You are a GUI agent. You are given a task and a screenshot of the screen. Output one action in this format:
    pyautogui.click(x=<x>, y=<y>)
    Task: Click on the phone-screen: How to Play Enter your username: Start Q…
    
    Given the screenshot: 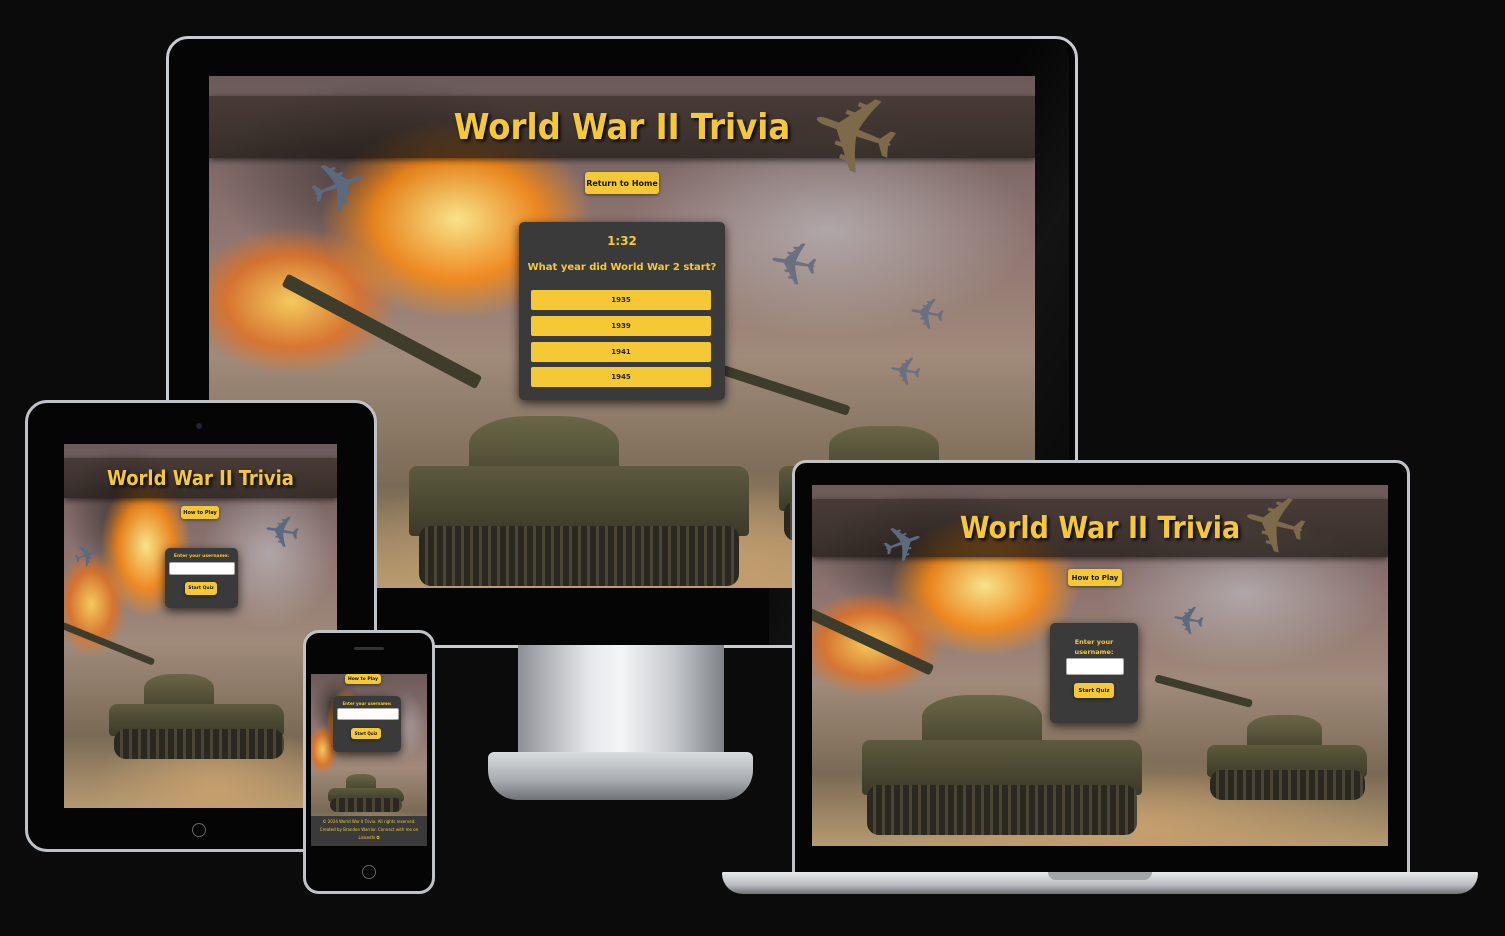 What is the action you would take?
    pyautogui.click(x=369, y=760)
    